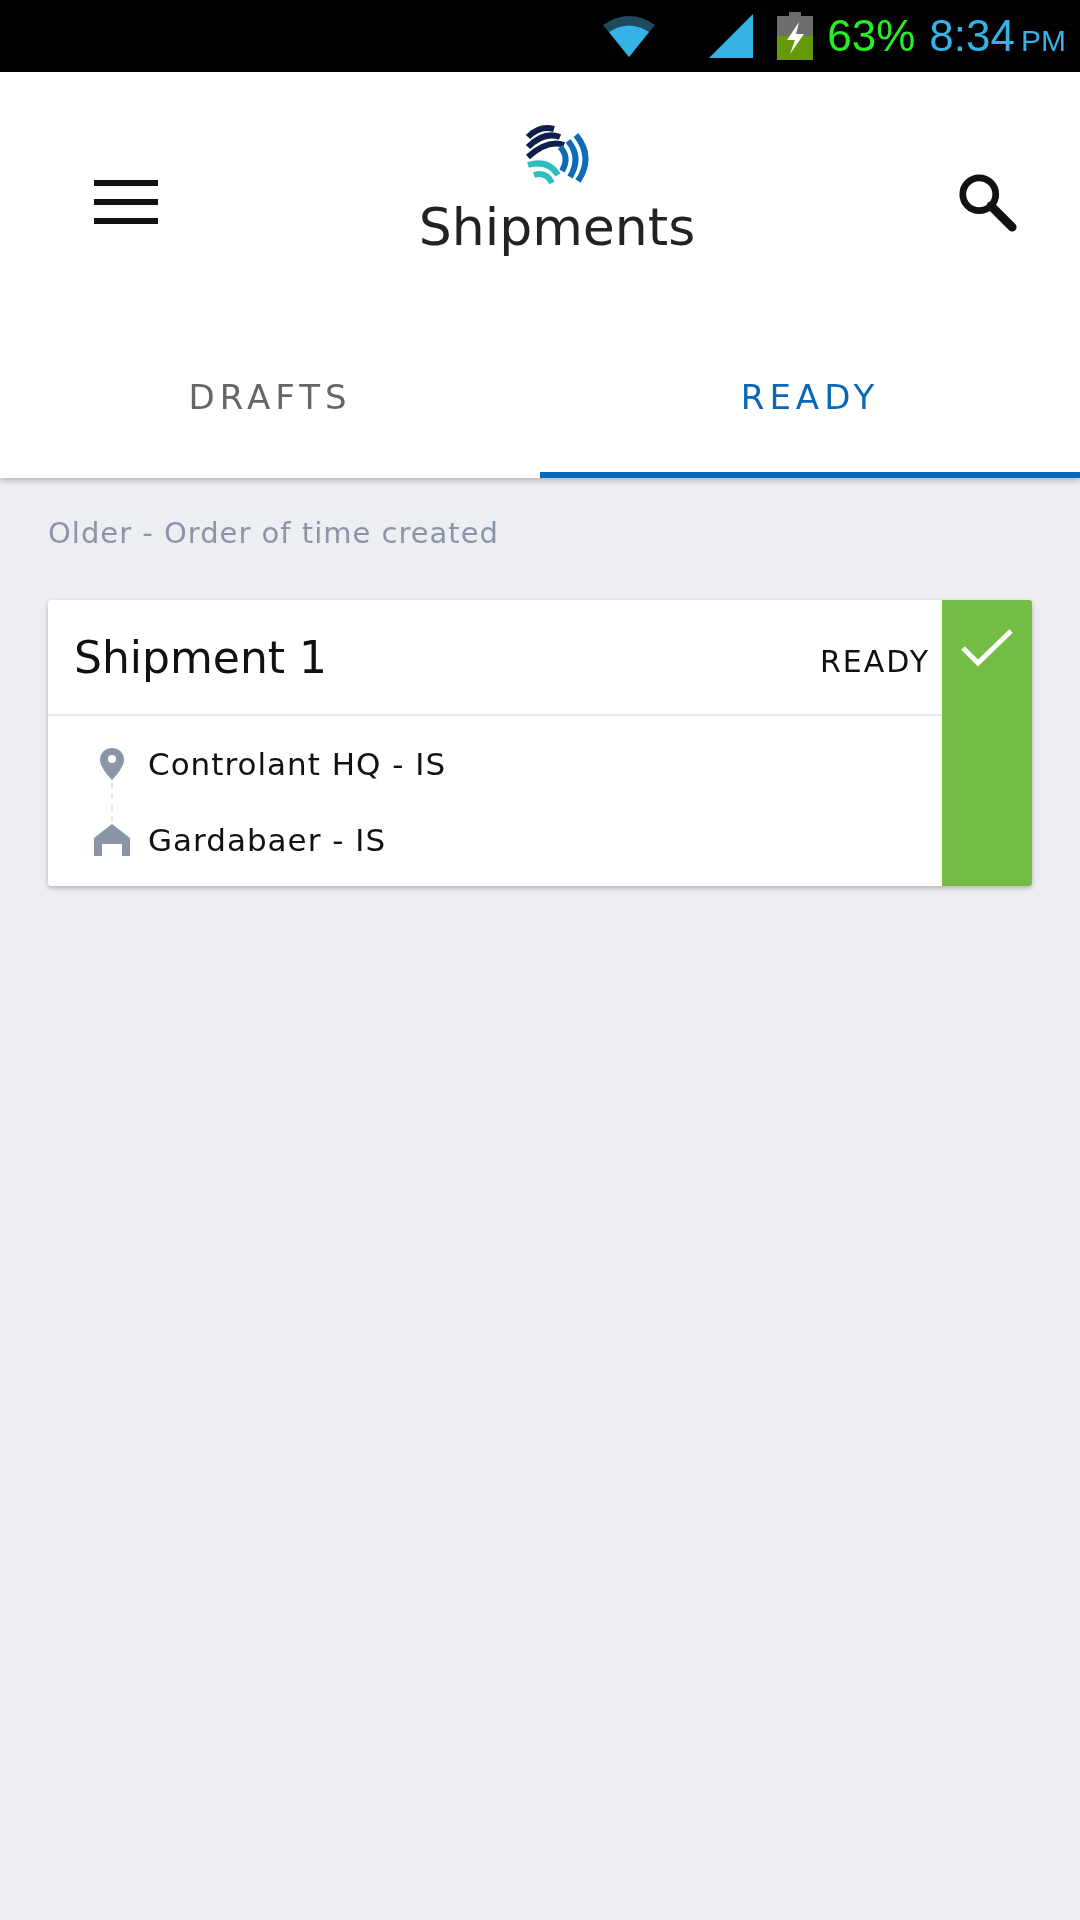 The width and height of the screenshot is (1080, 1920). I want to click on search-icon, so click(987, 202).